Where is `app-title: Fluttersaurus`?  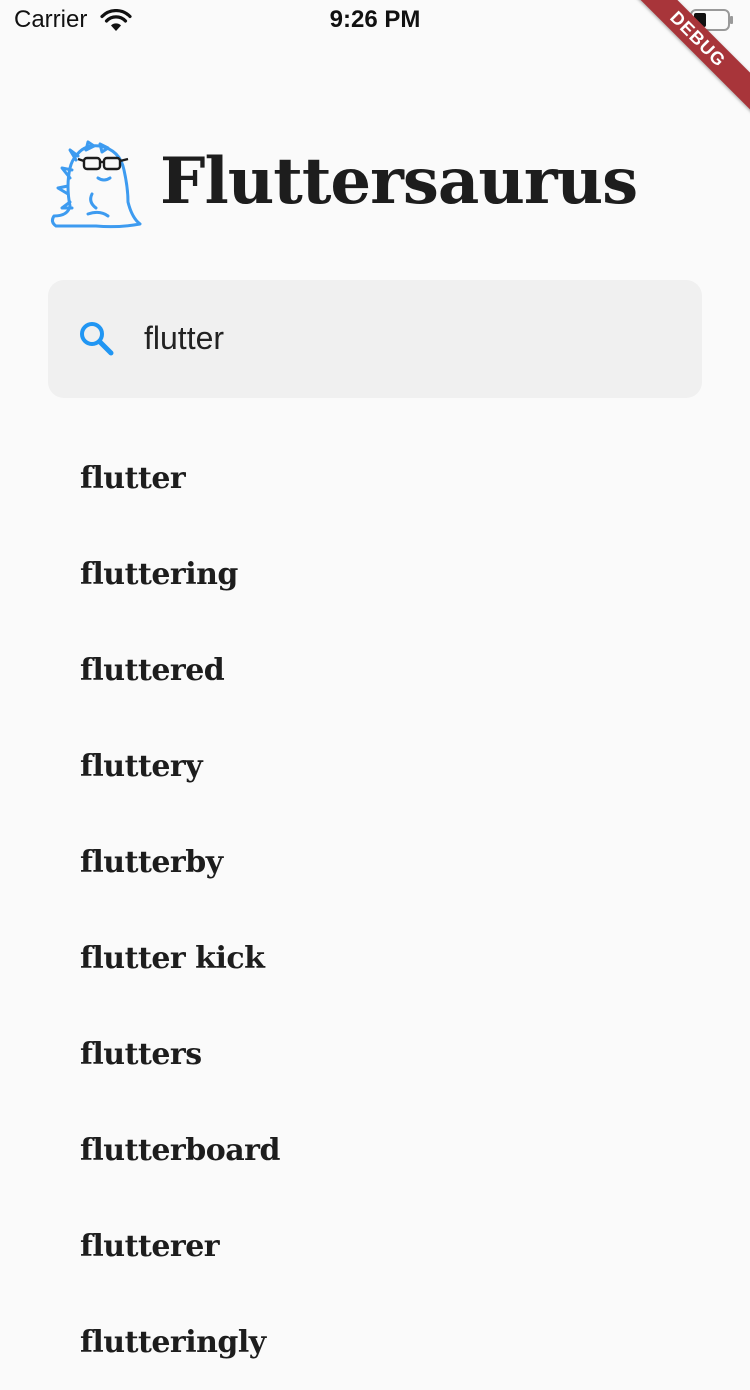 app-title: Fluttersaurus is located at coordinates (399, 181).